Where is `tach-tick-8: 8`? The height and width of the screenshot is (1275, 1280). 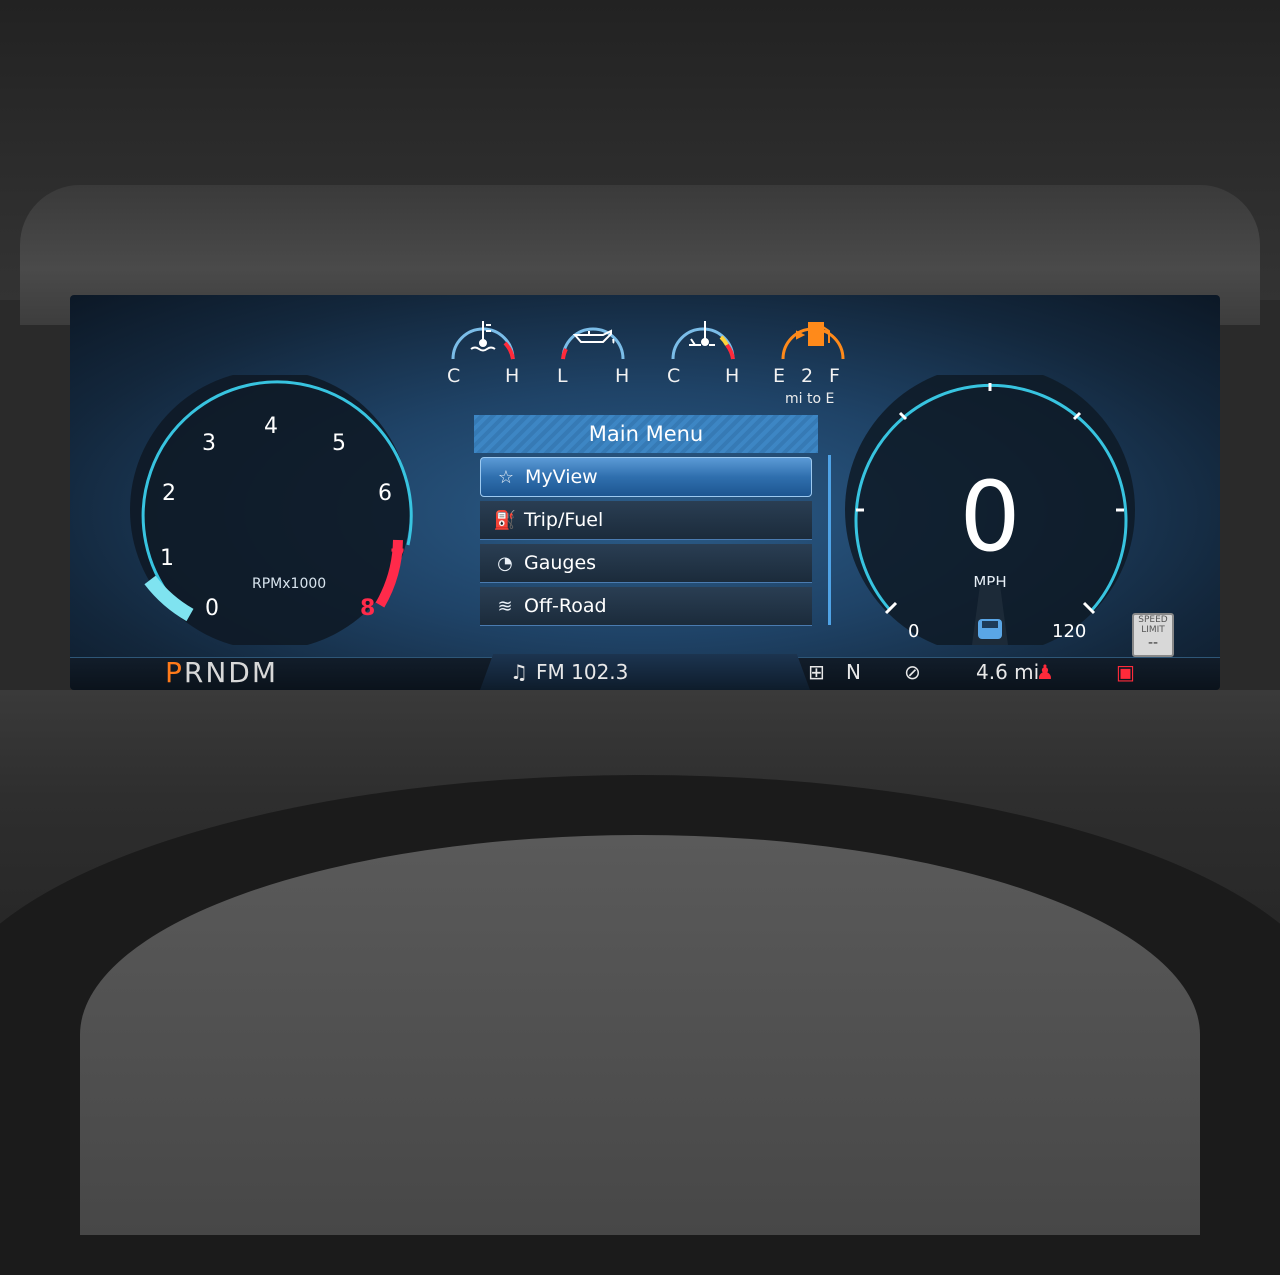
tach-tick-8: 8 is located at coordinates (367, 608).